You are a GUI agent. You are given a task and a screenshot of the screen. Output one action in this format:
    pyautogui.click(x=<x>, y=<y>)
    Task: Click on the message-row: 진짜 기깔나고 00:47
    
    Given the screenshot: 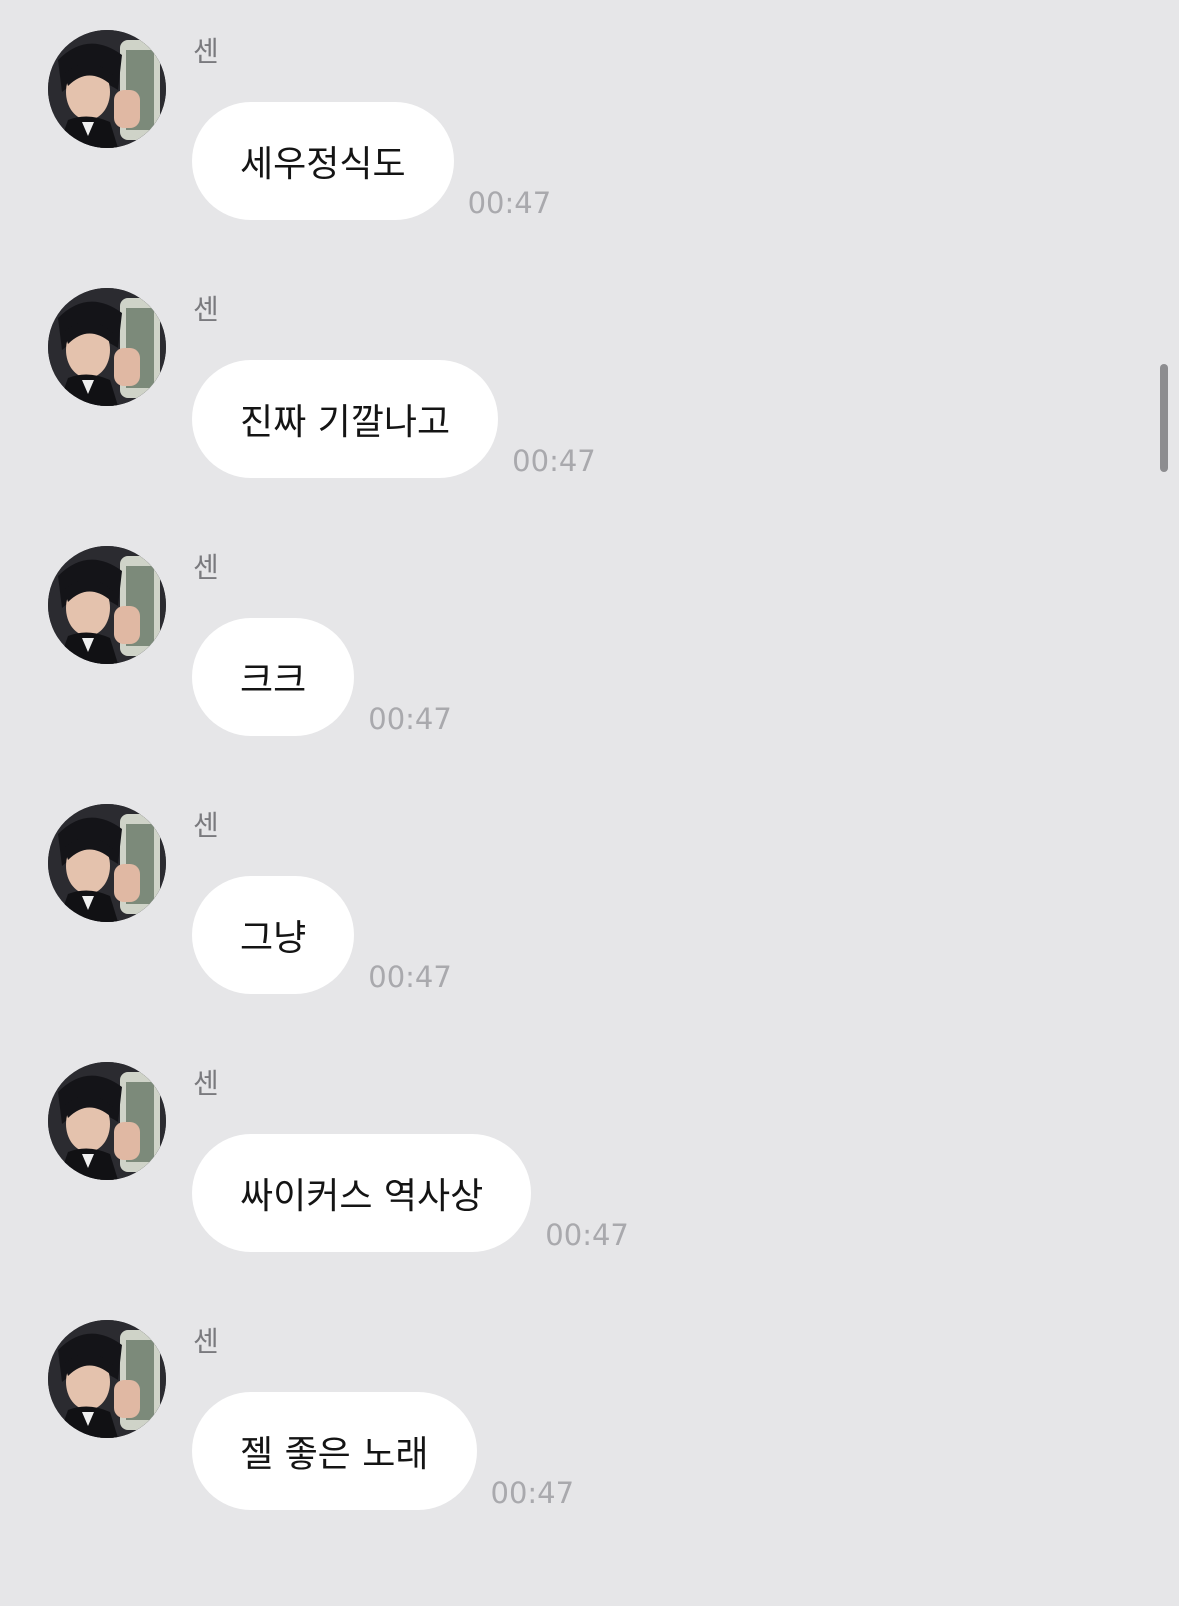 What is the action you would take?
    pyautogui.click(x=394, y=419)
    